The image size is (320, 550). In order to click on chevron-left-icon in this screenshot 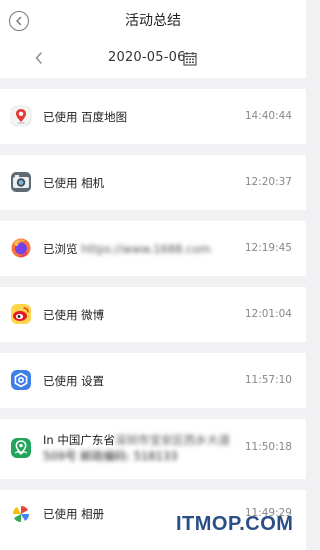, I will do `click(38, 58)`.